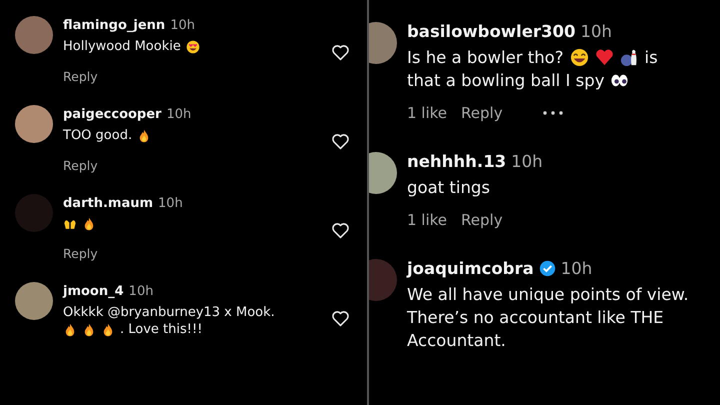 Image resolution: width=720 pixels, height=405 pixels. Describe the element at coordinates (456, 340) in the screenshot. I see `comment-text: Accountant.` at that location.